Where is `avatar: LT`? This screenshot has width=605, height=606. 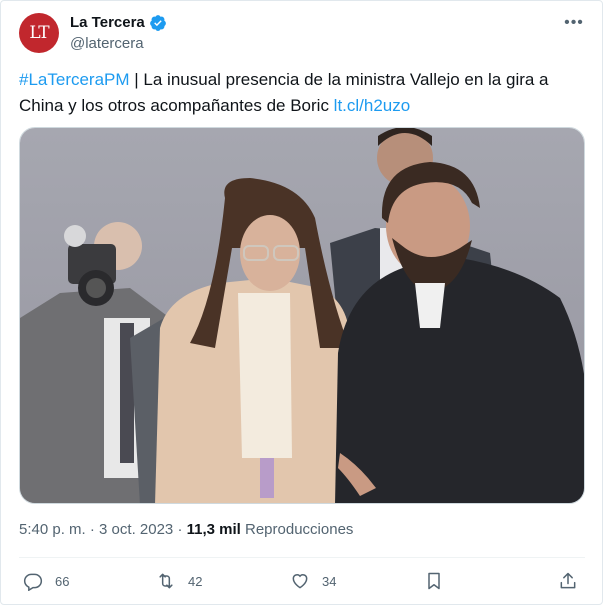
avatar: LT is located at coordinates (39, 33).